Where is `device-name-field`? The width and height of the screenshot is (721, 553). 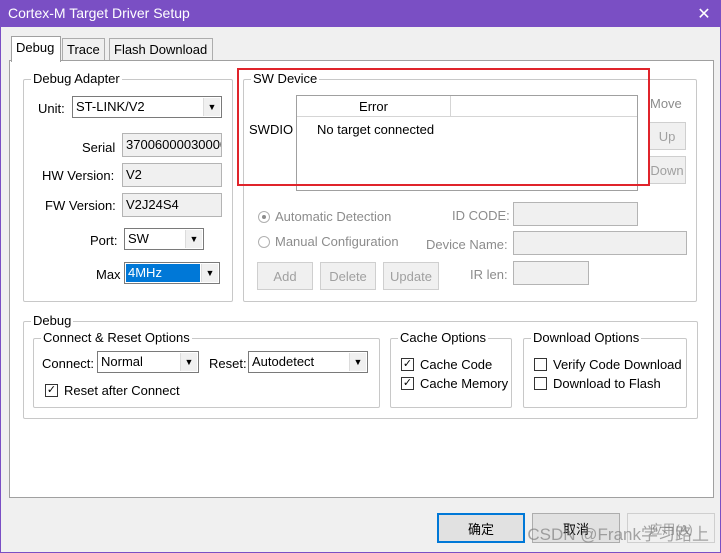 device-name-field is located at coordinates (600, 243).